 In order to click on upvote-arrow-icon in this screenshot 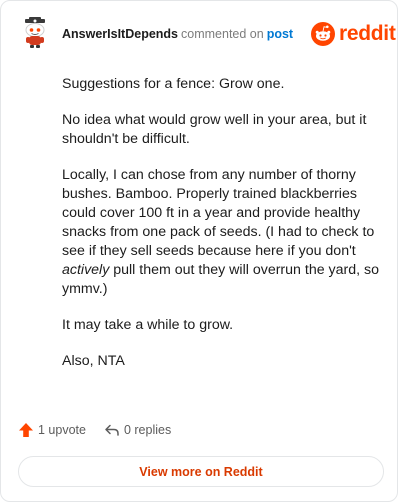, I will do `click(26, 430)`.